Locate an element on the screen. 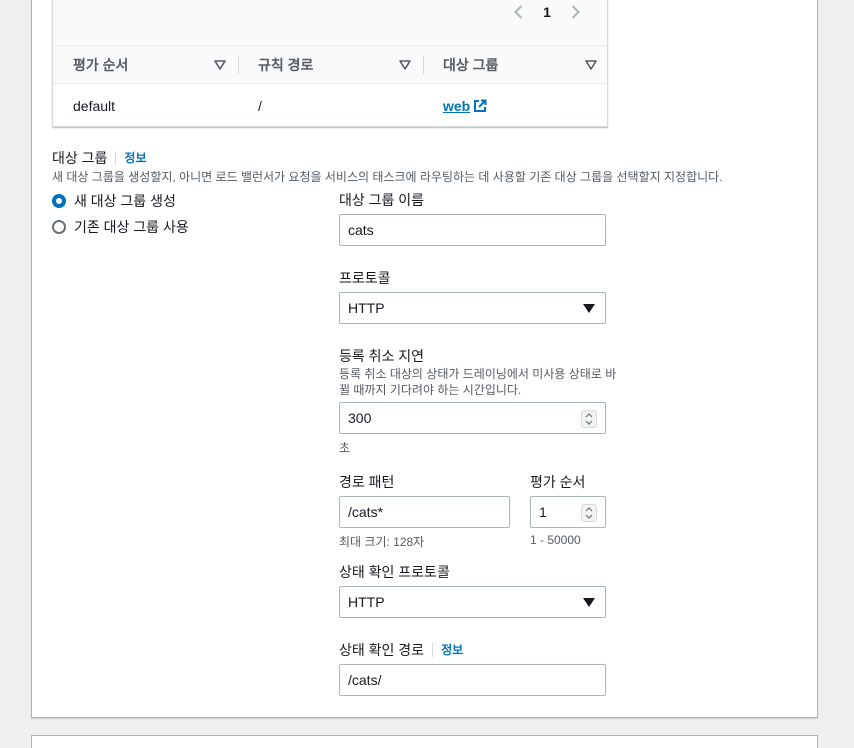 This screenshot has height=748, width=854. path-pattern-label: 경로 패턴 is located at coordinates (367, 482).